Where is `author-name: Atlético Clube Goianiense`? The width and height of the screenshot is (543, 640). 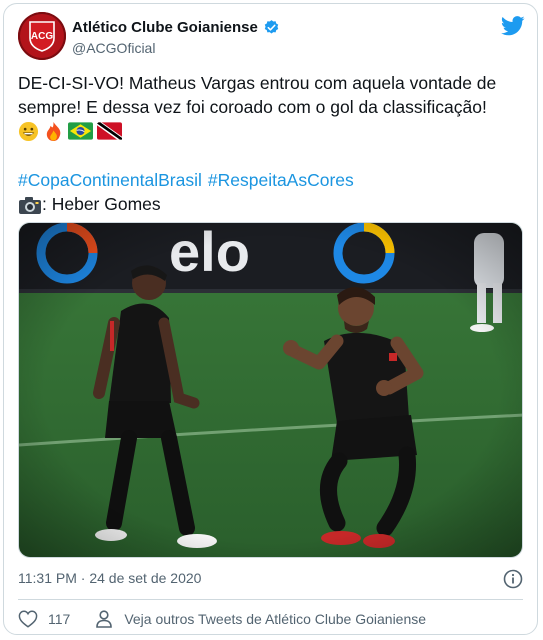 author-name: Atlético Clube Goianiense is located at coordinates (165, 27).